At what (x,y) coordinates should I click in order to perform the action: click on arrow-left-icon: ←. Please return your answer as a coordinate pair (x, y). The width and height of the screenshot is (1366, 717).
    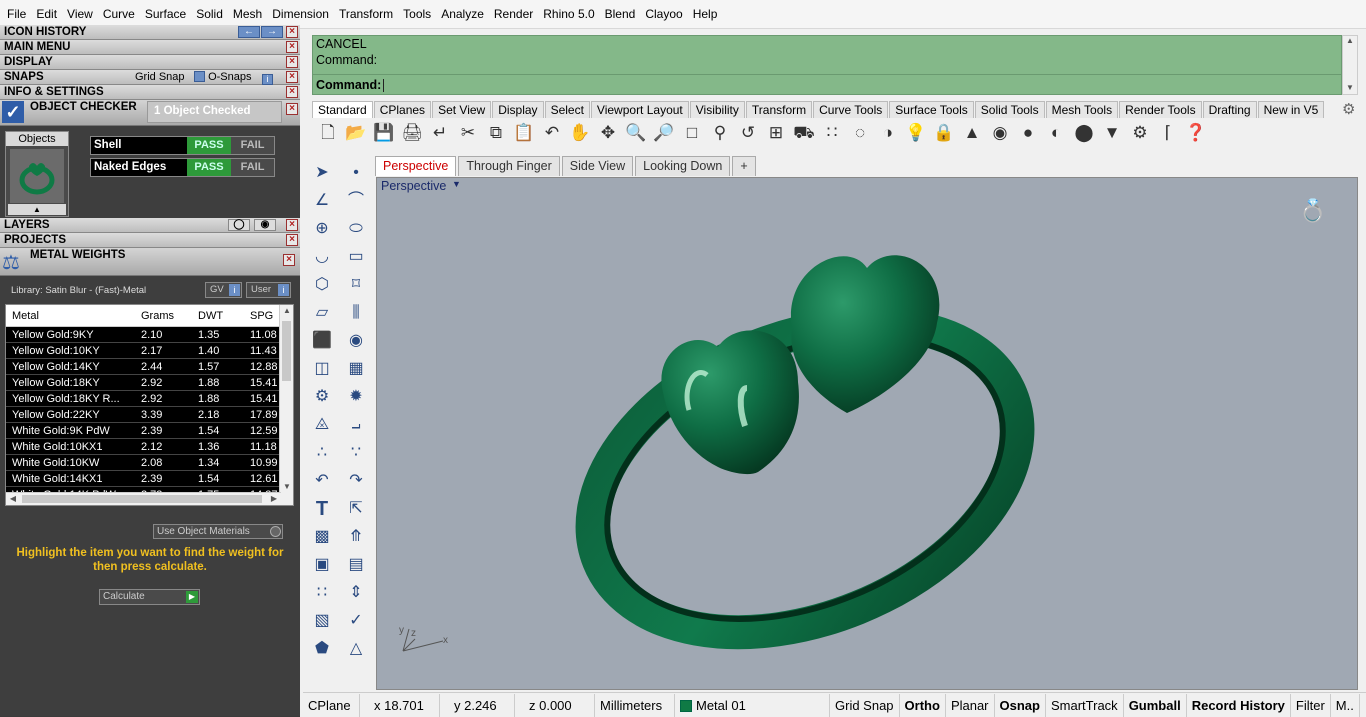
    Looking at the image, I should click on (249, 32).